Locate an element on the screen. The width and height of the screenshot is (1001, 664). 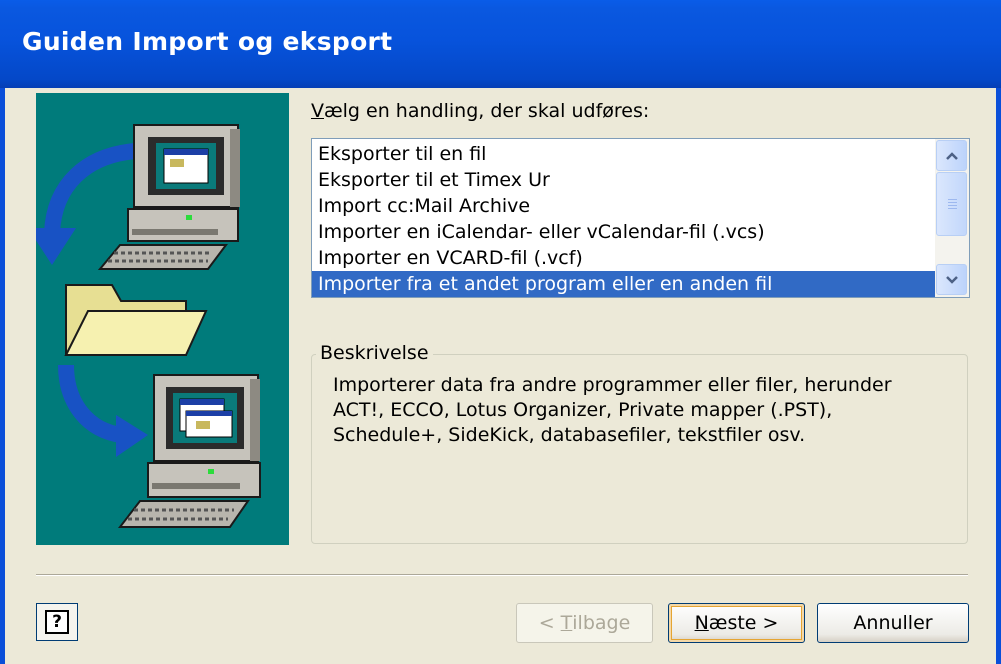
scroll-thumb is located at coordinates (951, 204).